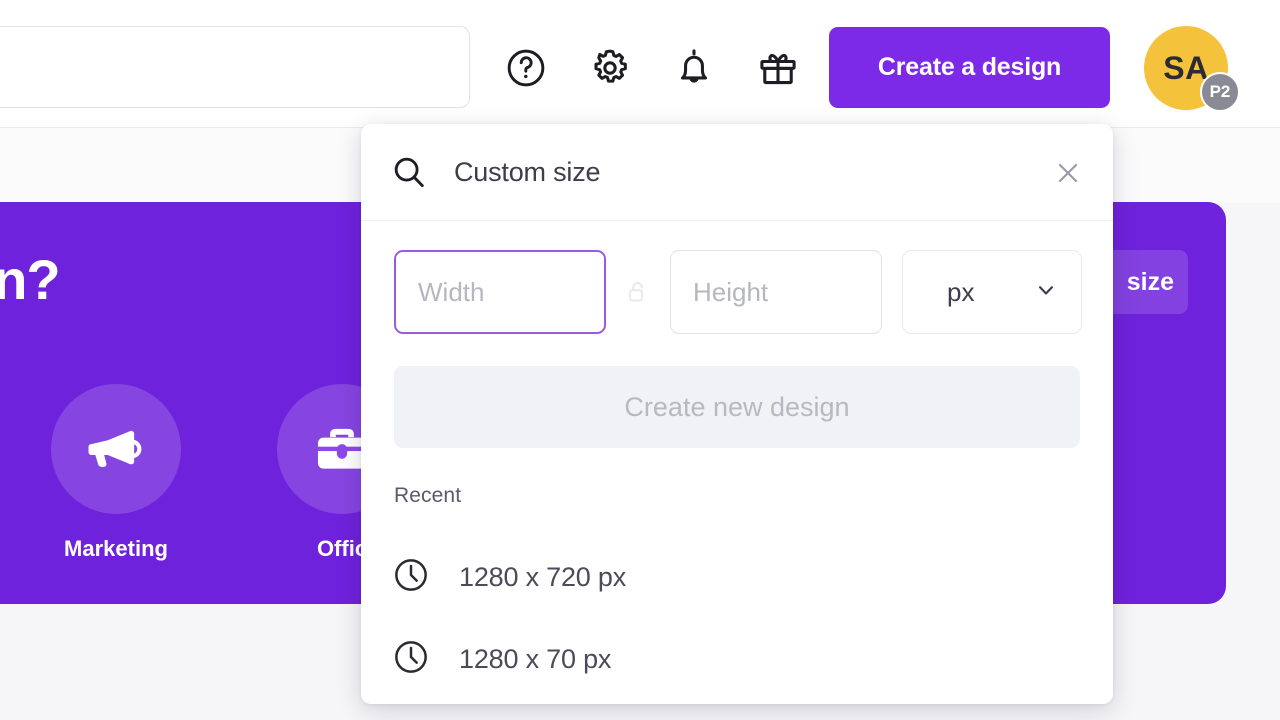  Describe the element at coordinates (116, 449) in the screenshot. I see `megaphone-icon` at that location.